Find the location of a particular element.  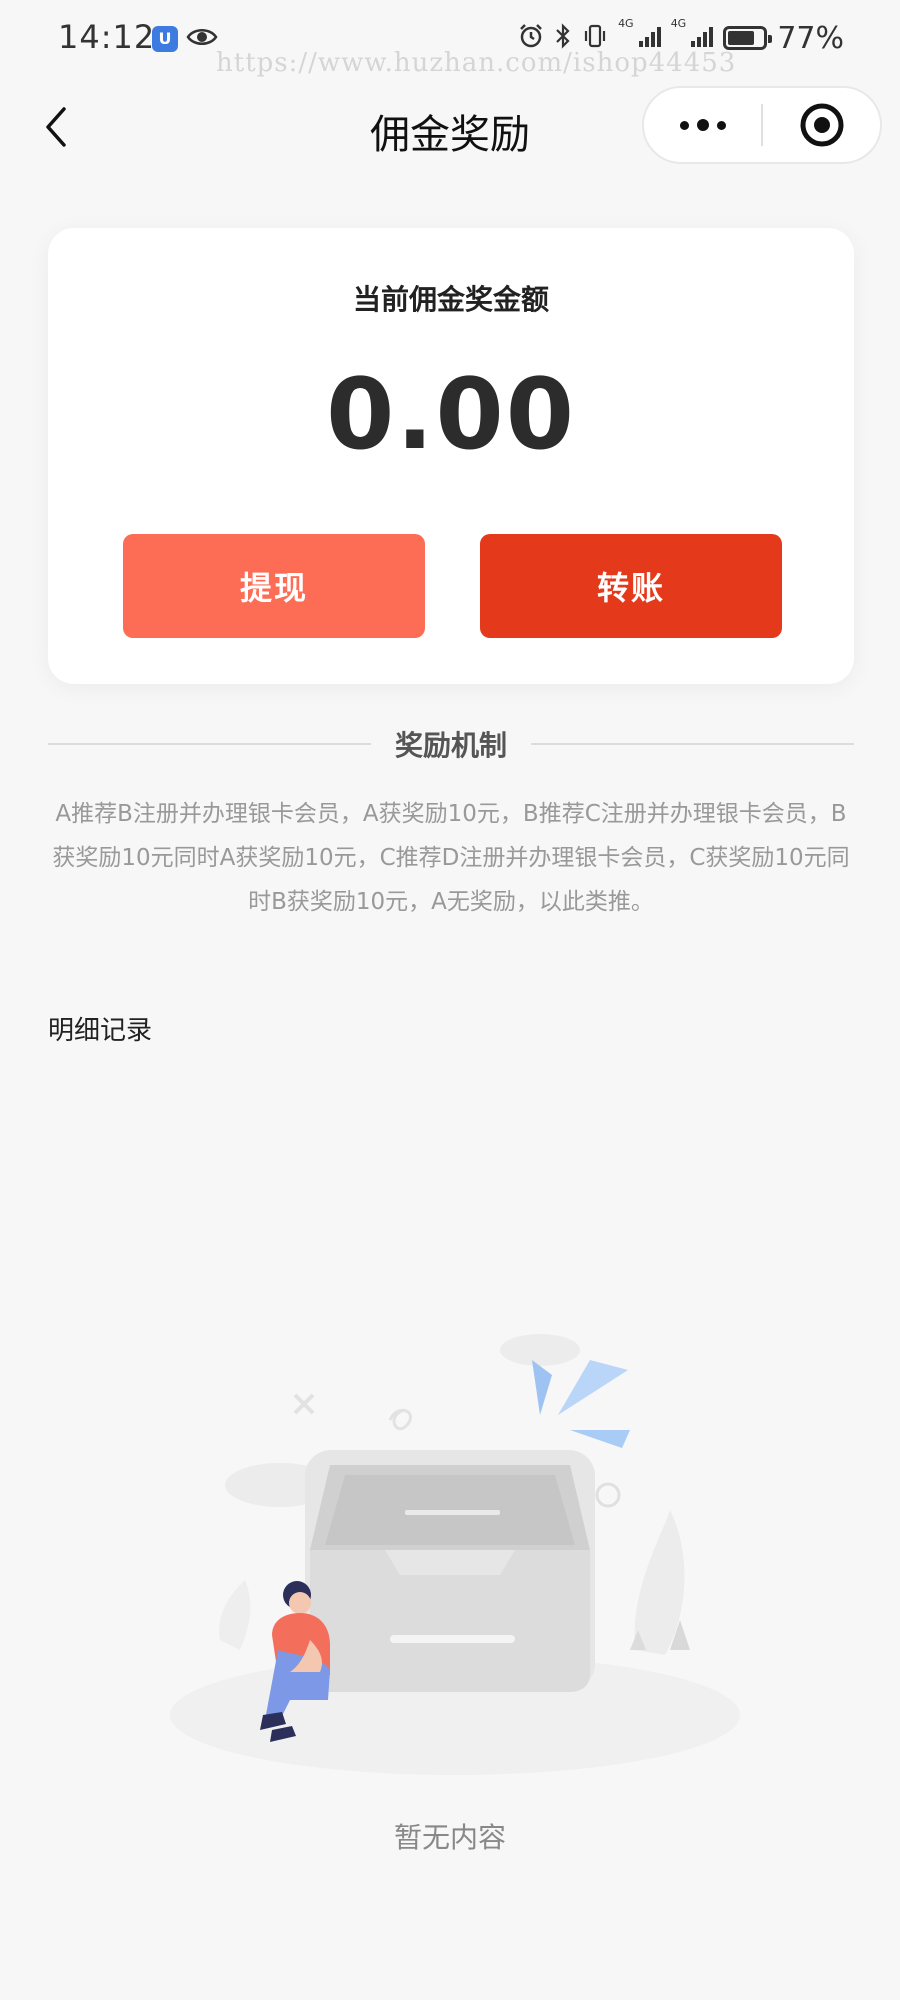

balance-title: 当前佣金奖金额 is located at coordinates (450, 299).